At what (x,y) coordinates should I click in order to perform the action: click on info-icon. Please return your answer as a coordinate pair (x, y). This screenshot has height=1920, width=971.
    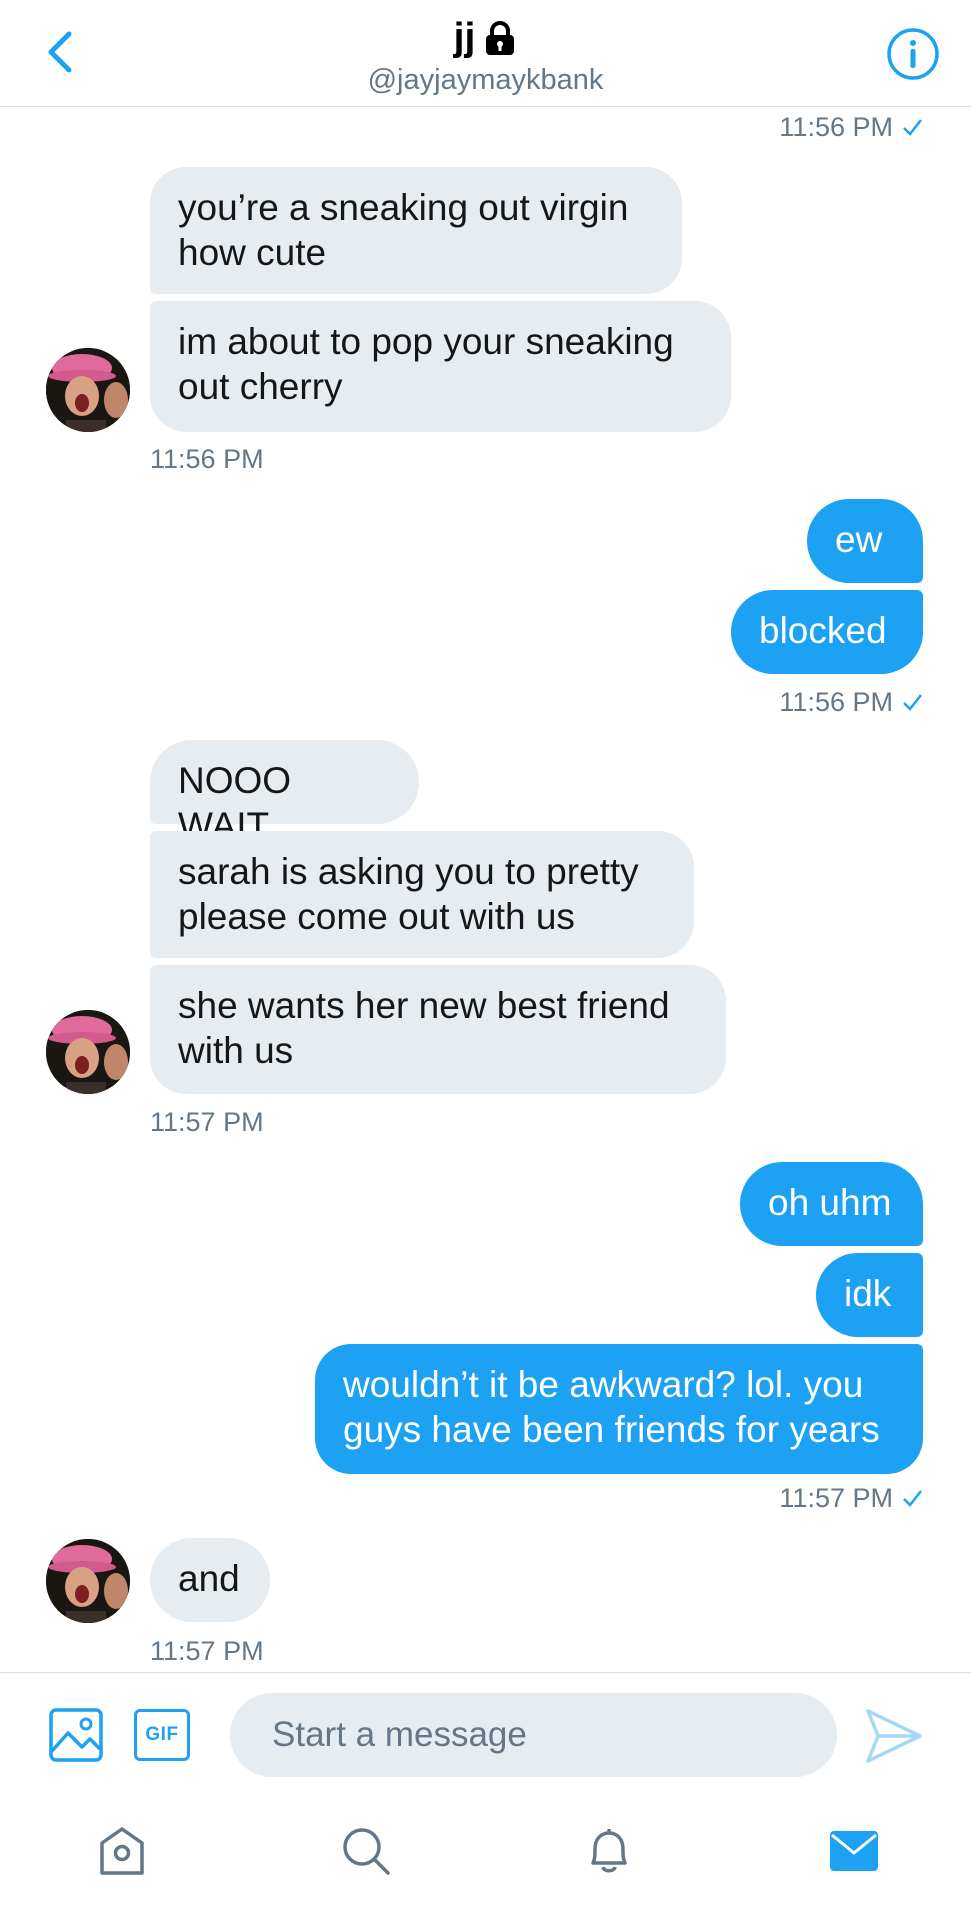
    Looking at the image, I should click on (913, 54).